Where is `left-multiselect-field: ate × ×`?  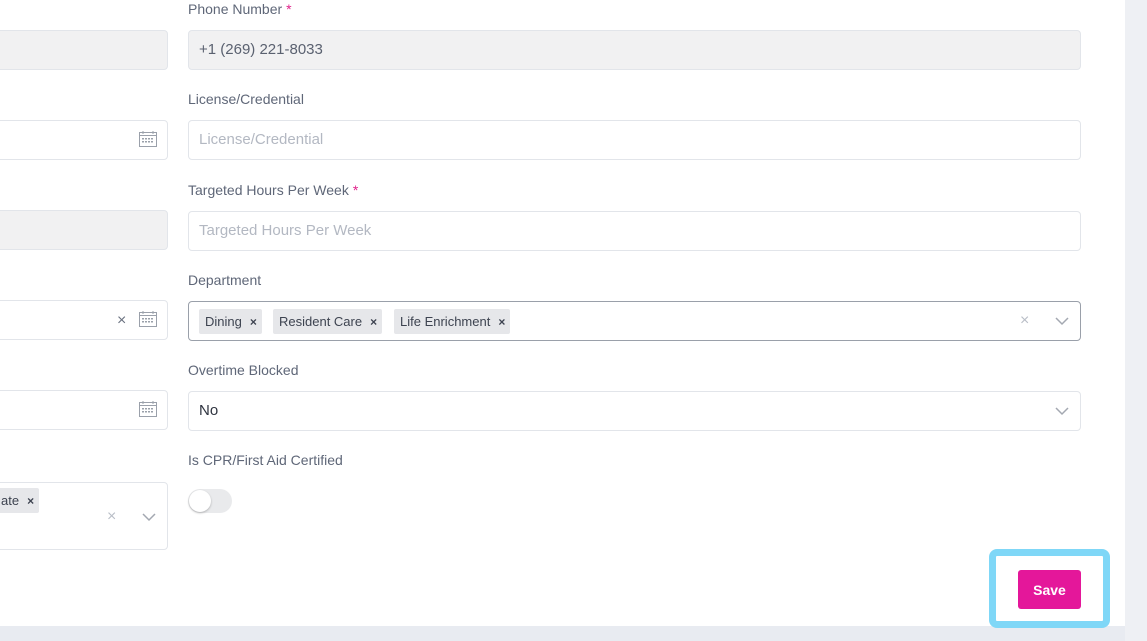
left-multiselect-field: ate × × is located at coordinates (84, 516).